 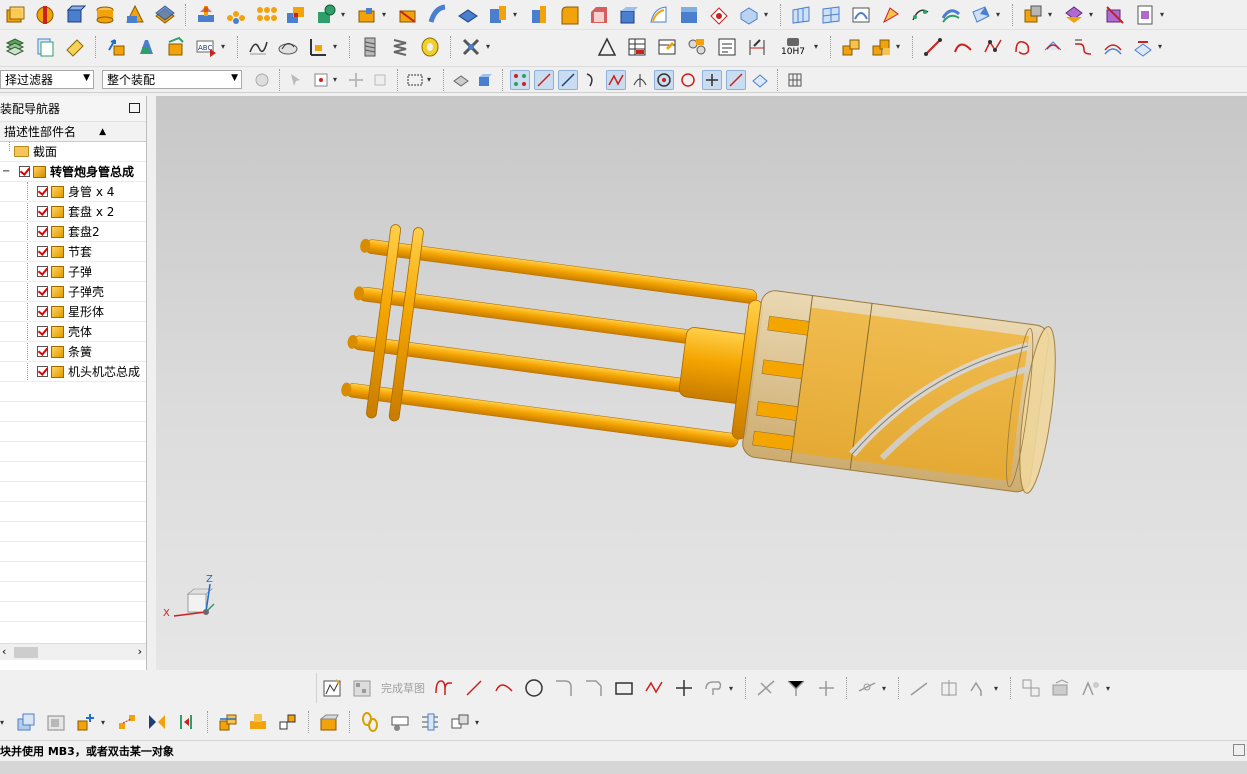 What do you see at coordinates (520, 79) in the screenshot?
I see `snap-end-point-icon` at bounding box center [520, 79].